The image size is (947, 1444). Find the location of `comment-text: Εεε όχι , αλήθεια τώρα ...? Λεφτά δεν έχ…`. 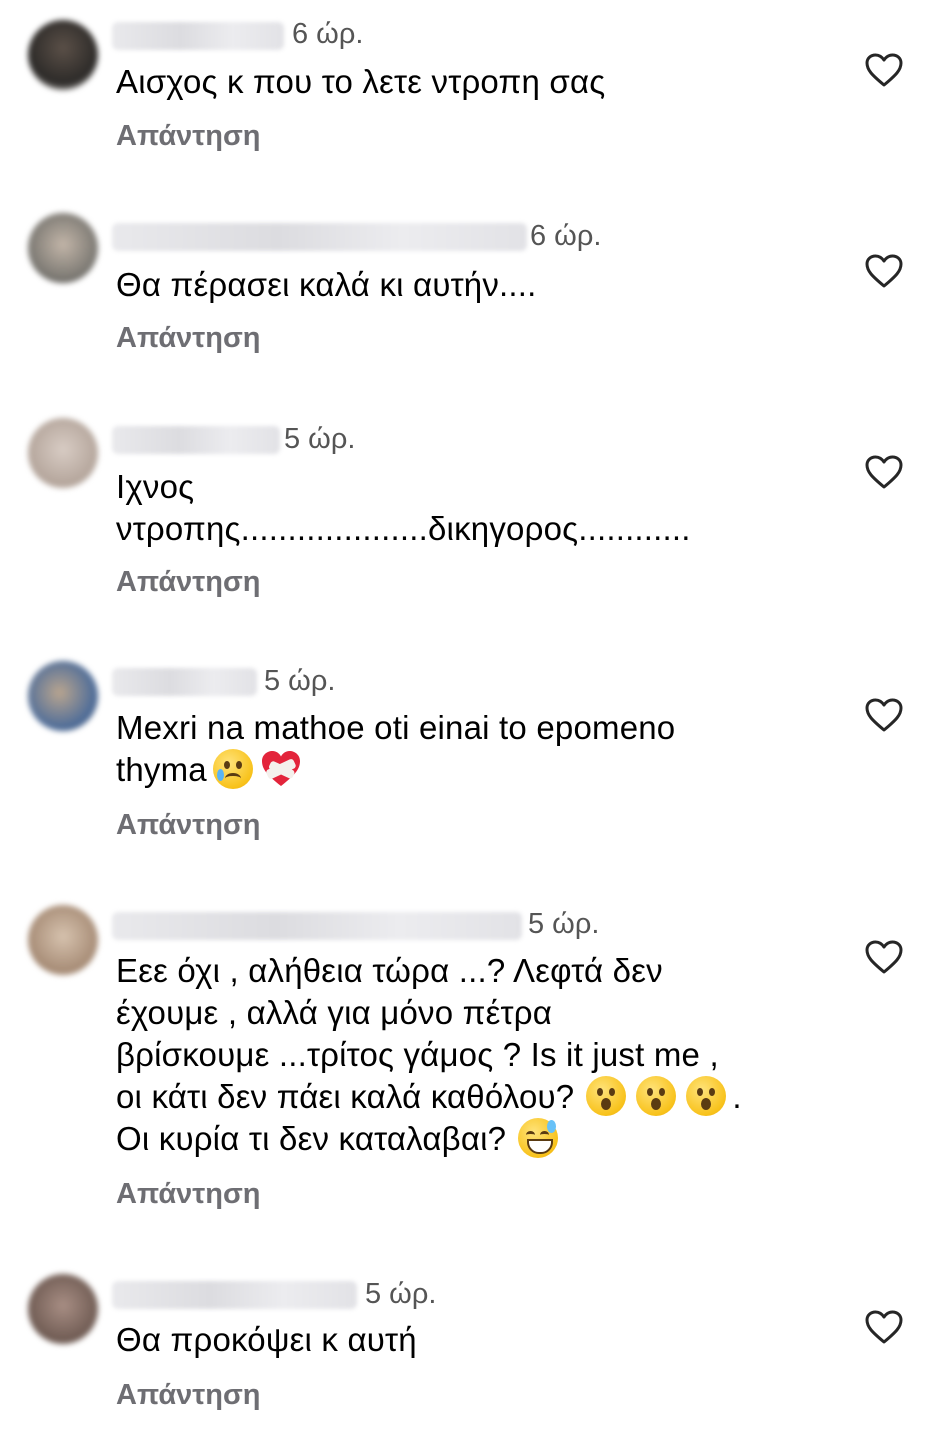

comment-text: Εεε όχι , αλήθεια τώρα ...? Λεφτά δεν έχ… is located at coordinates (476, 1055).